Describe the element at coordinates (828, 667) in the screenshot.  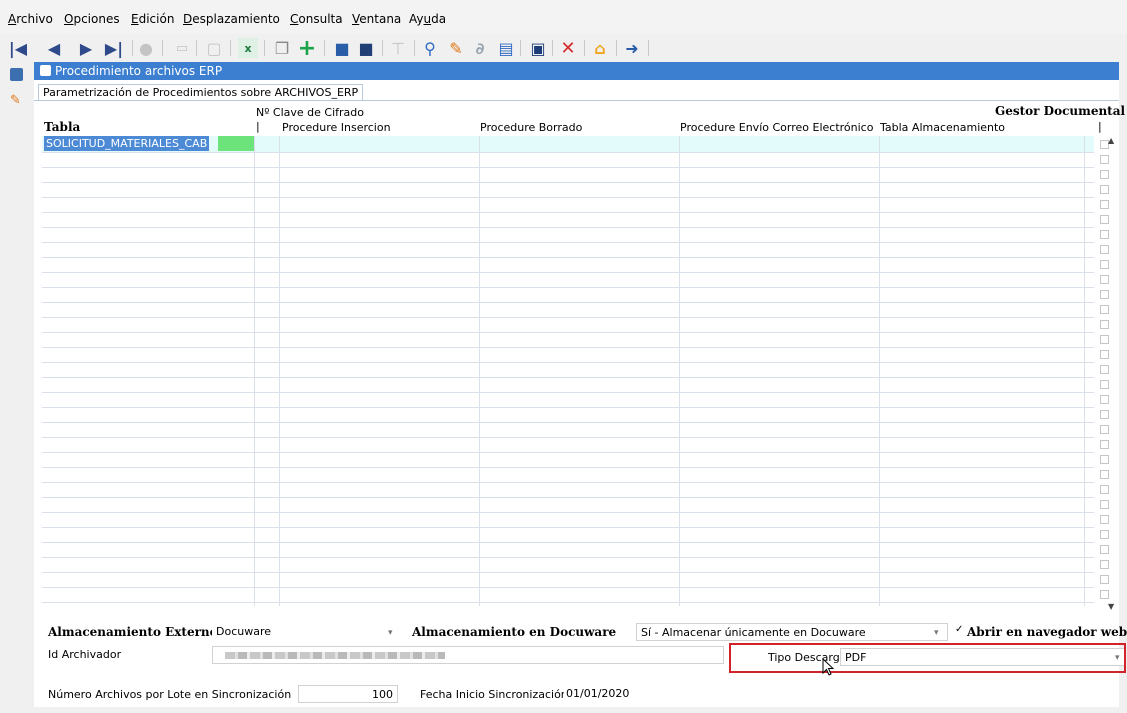
I see `mouse-cursor-icon` at that location.